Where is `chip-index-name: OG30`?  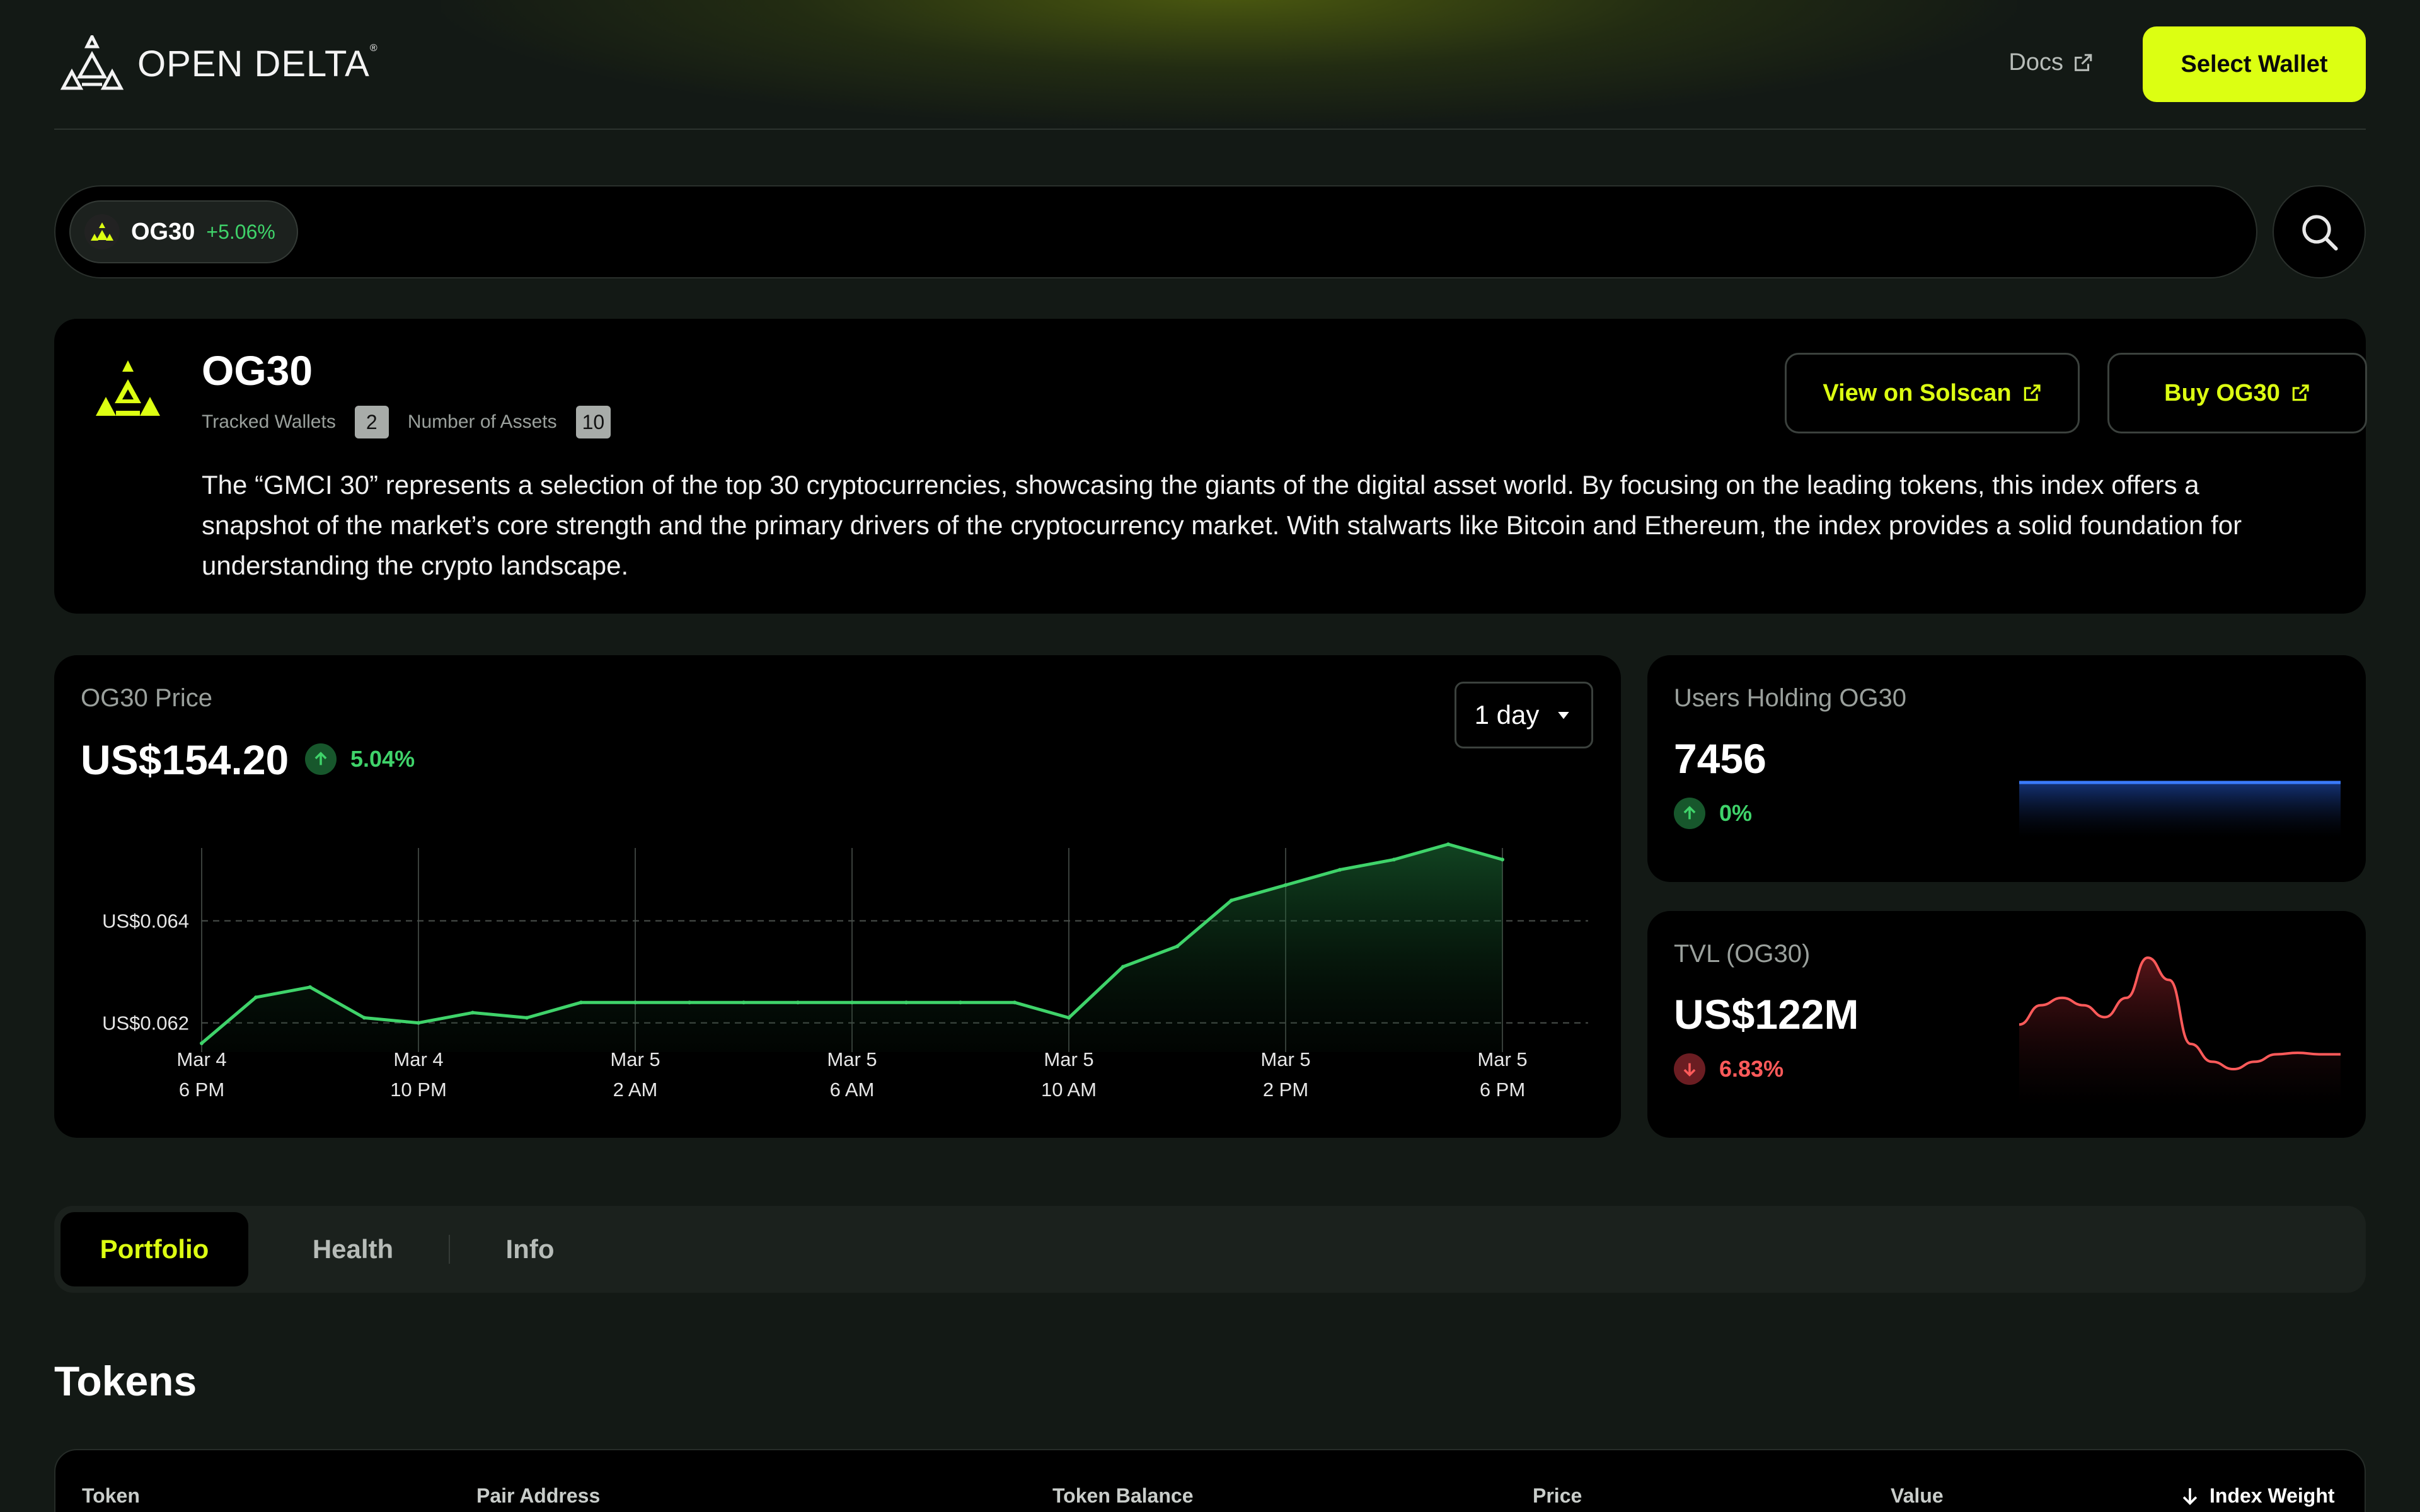 chip-index-name: OG30 is located at coordinates (163, 231).